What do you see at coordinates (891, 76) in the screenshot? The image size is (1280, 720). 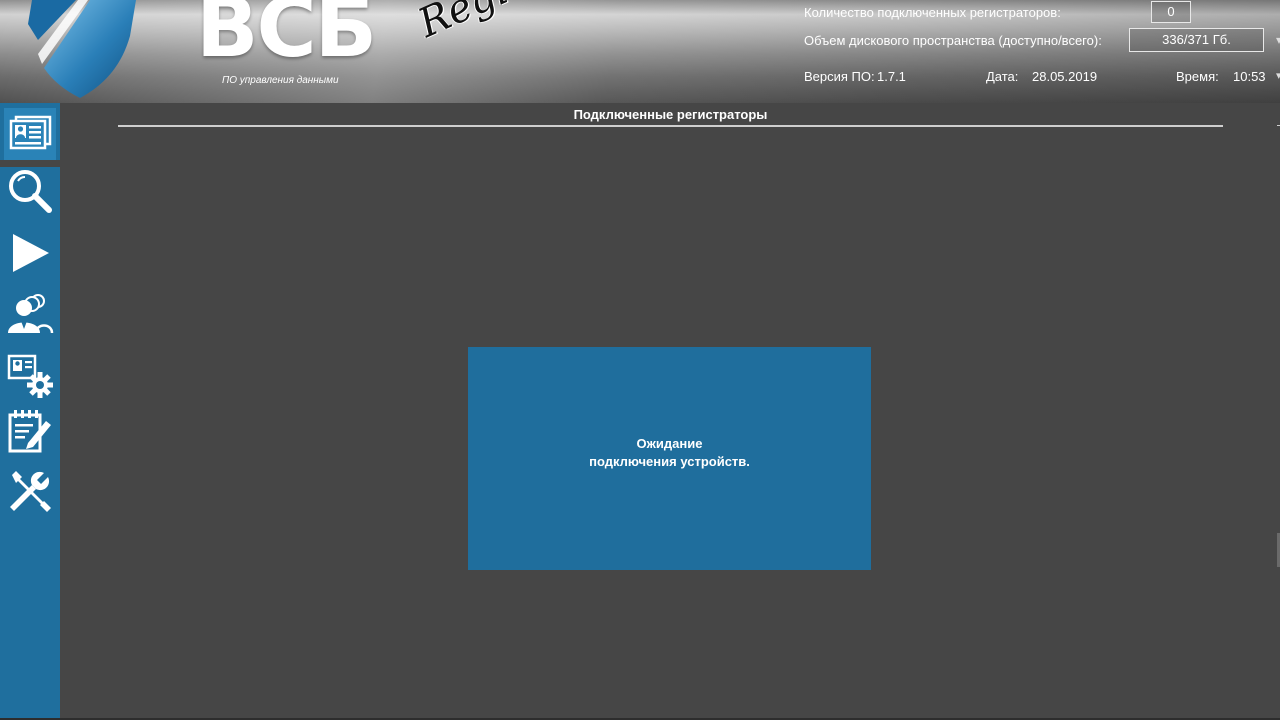 I see `version-value: 1.7.1` at bounding box center [891, 76].